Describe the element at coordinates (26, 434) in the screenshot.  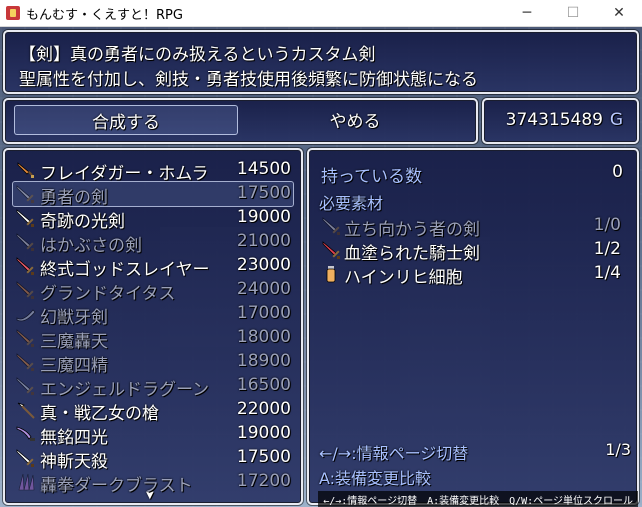
I see `katana-icon` at that location.